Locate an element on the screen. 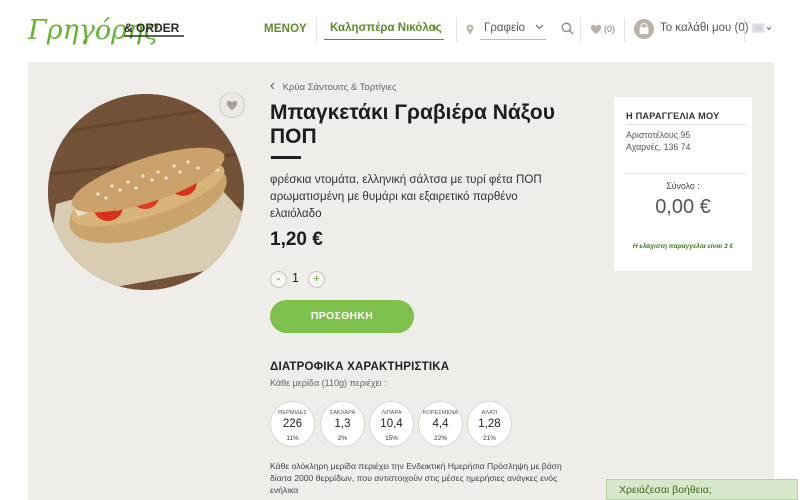  nutrition-value: 4,4 is located at coordinates (440, 424).